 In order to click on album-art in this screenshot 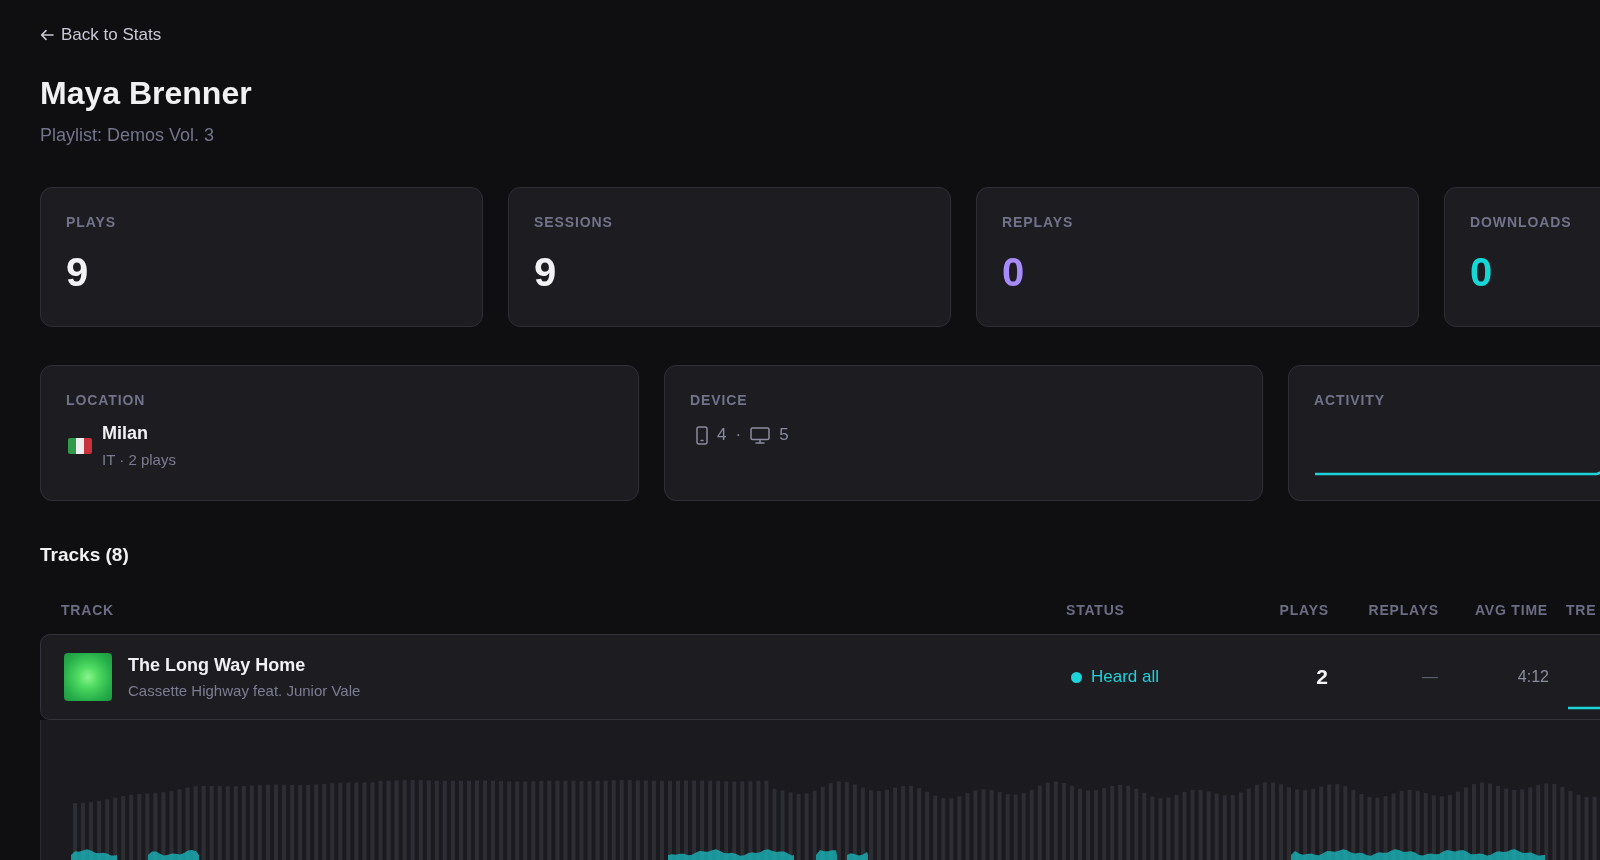, I will do `click(88, 677)`.